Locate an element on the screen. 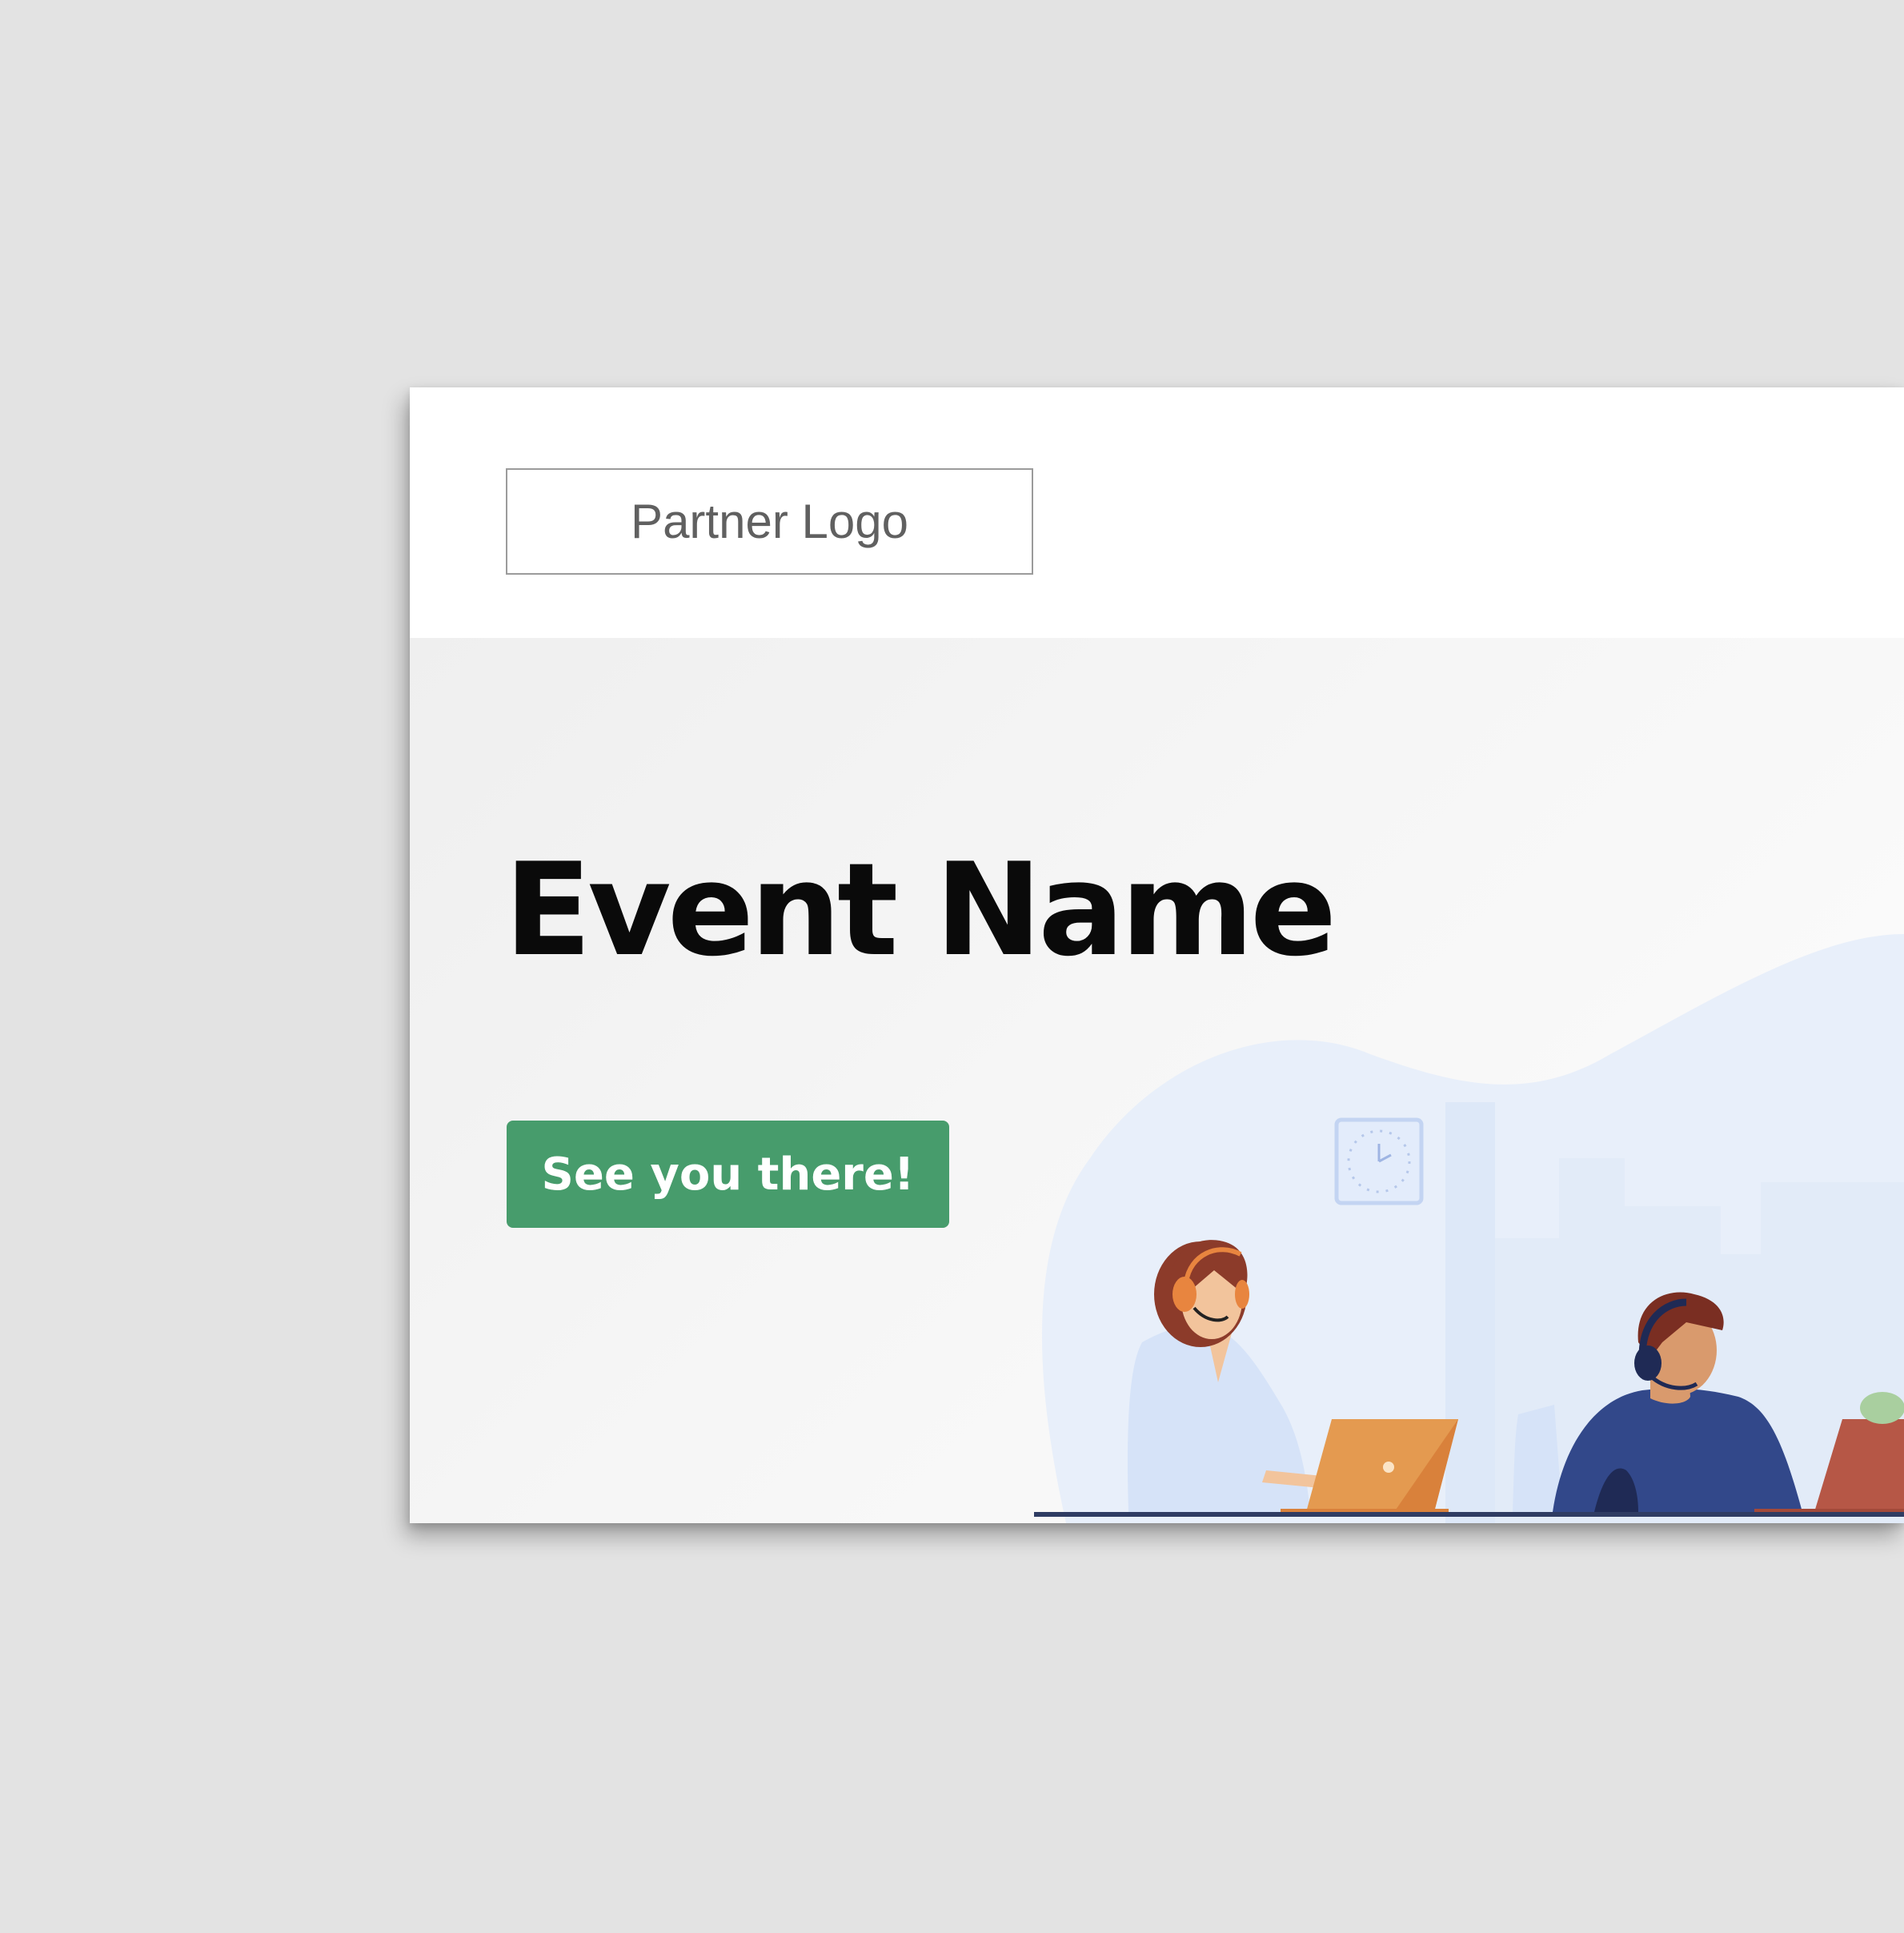 Image resolution: width=1904 pixels, height=1933 pixels. desk-line is located at coordinates (1469, 1515).